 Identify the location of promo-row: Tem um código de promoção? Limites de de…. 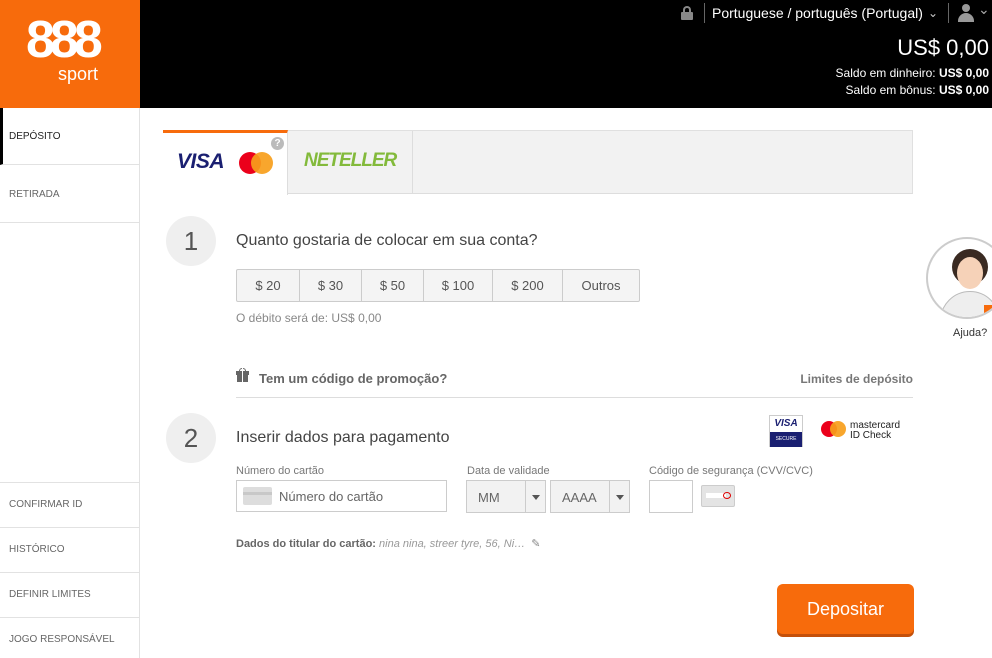
(574, 380).